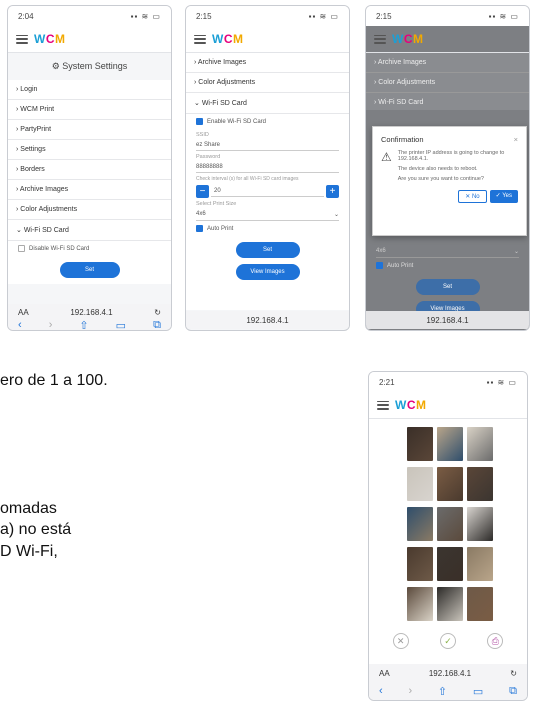 This screenshot has width=533, height=706. What do you see at coordinates (447, 641) in the screenshot?
I see `confirm-circle-icon: ✓` at bounding box center [447, 641].